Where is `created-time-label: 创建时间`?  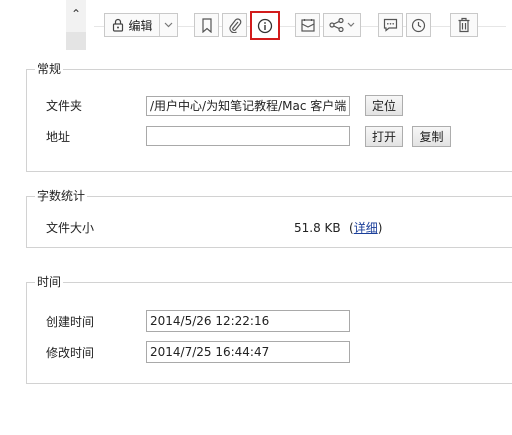 created-time-label: 创建时间 is located at coordinates (70, 322).